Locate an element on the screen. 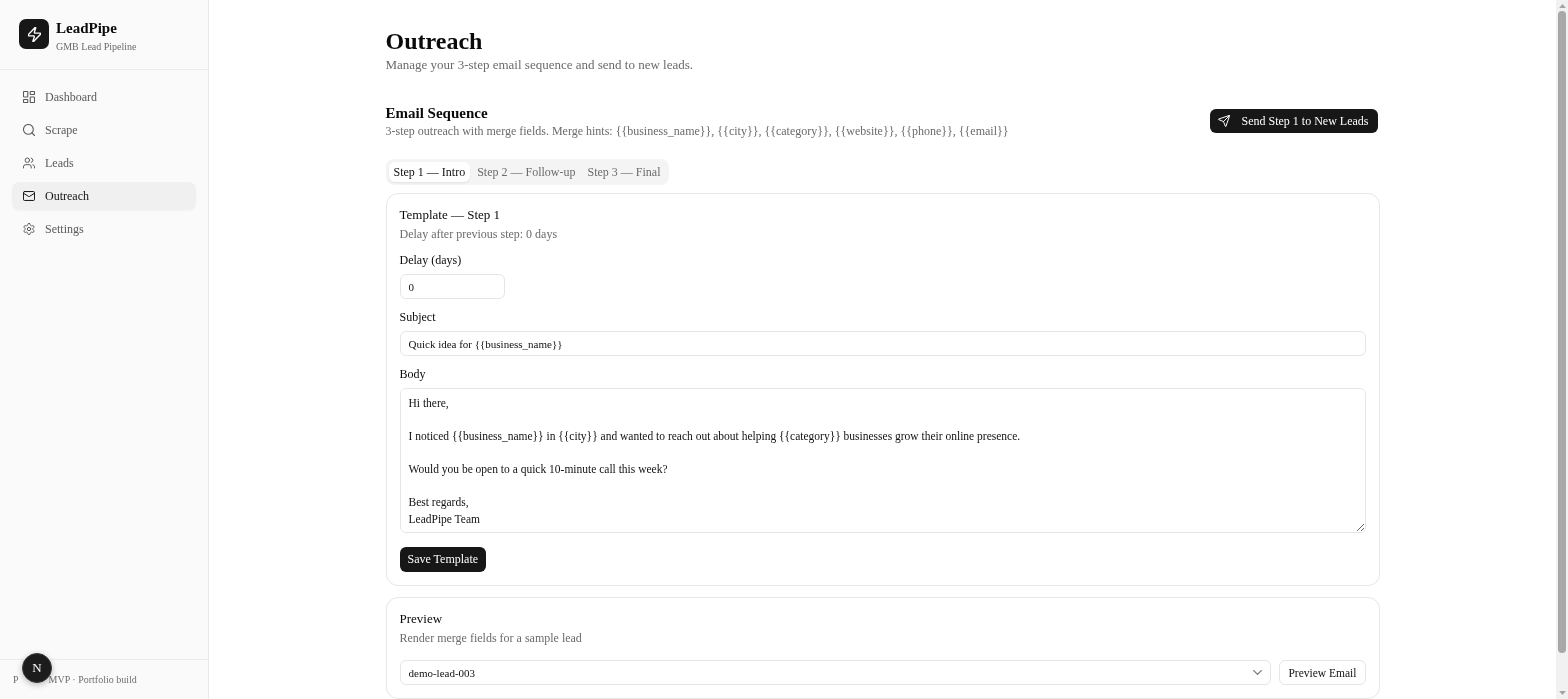 The image size is (1568, 699). search-icon is located at coordinates (29, 130).